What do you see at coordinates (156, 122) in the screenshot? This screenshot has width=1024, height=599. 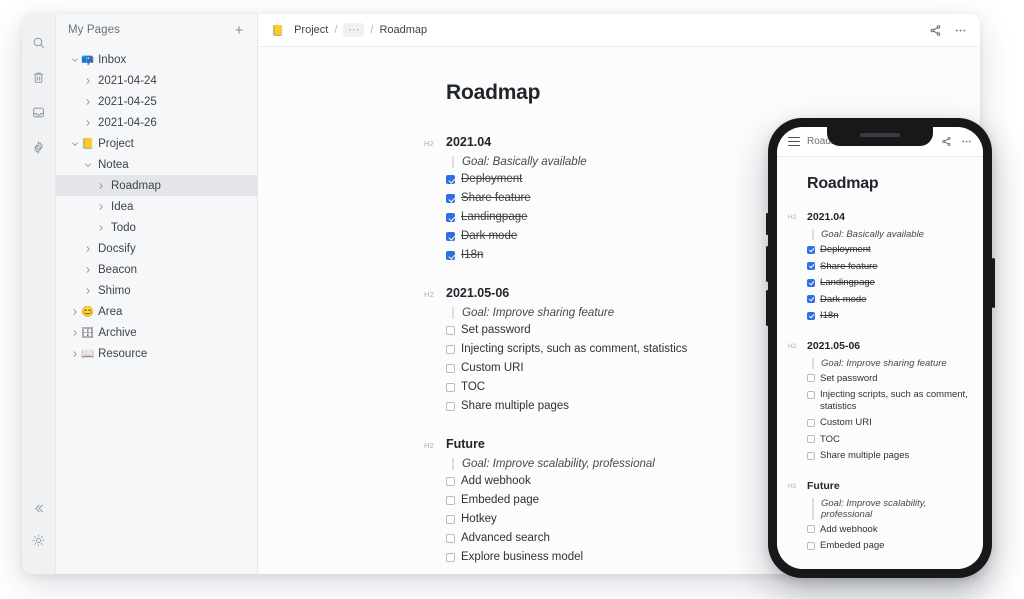 I see `sidebar-item-2021-04-26: 2021-04-26` at bounding box center [156, 122].